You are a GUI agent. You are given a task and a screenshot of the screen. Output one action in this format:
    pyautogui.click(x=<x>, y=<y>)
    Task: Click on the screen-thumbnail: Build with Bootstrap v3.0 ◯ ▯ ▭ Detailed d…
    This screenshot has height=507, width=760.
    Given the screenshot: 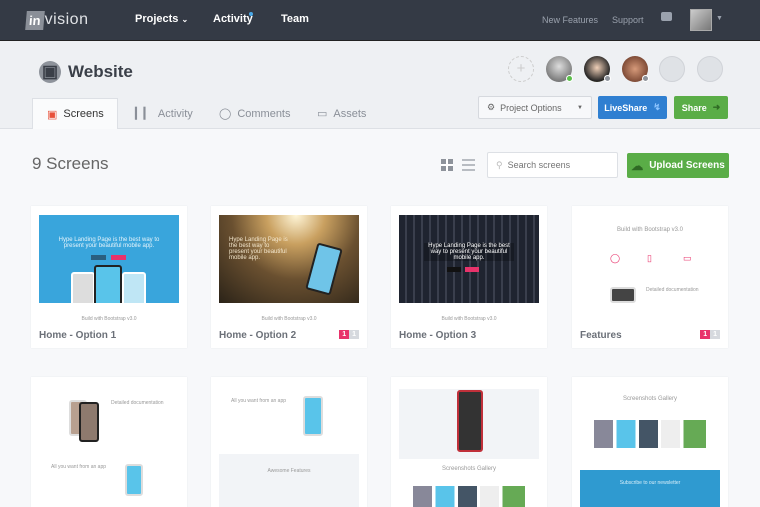 What is the action you would take?
    pyautogui.click(x=650, y=259)
    